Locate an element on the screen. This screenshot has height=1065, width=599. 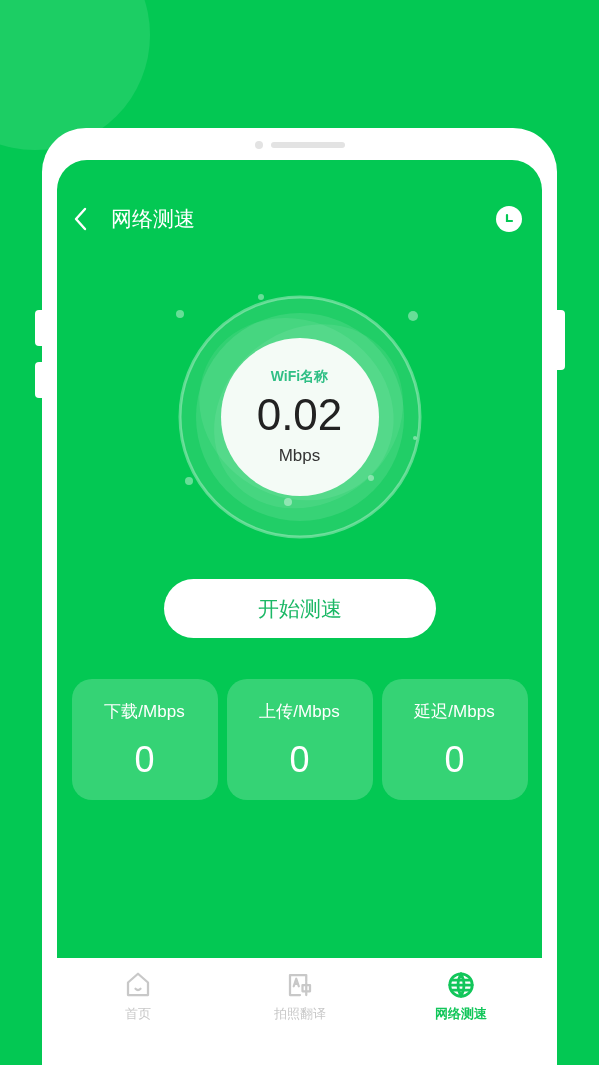
page-title: 网络测速 is located at coordinates (153, 219).